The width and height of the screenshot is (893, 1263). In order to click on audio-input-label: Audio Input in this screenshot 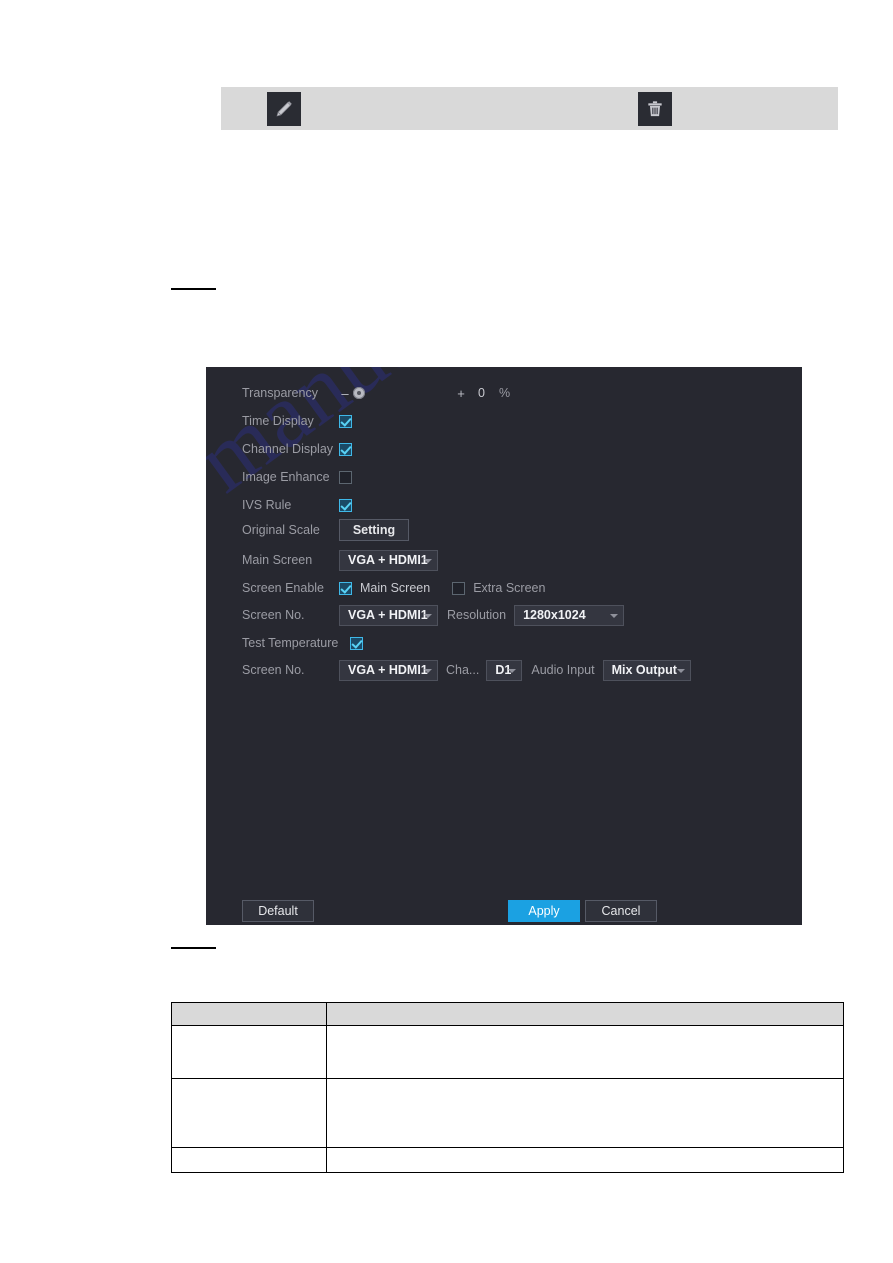, I will do `click(563, 670)`.